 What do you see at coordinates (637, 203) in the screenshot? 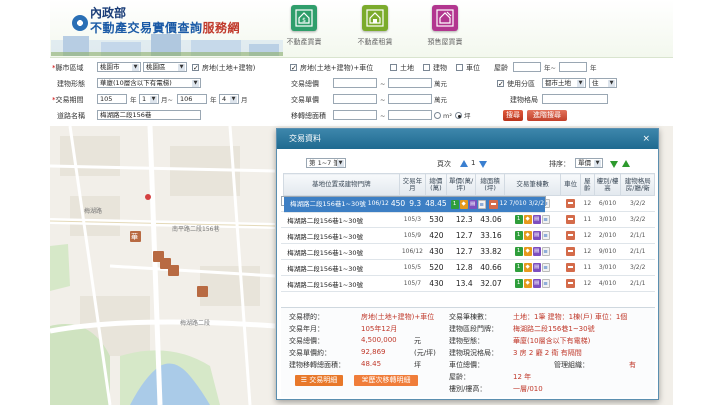
I see `cell-layout: 3/2/2` at bounding box center [637, 203].